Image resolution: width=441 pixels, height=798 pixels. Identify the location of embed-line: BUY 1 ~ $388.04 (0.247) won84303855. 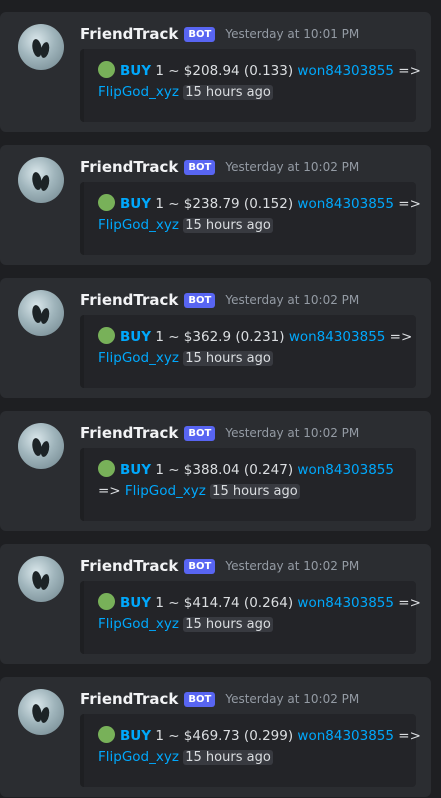
(246, 470).